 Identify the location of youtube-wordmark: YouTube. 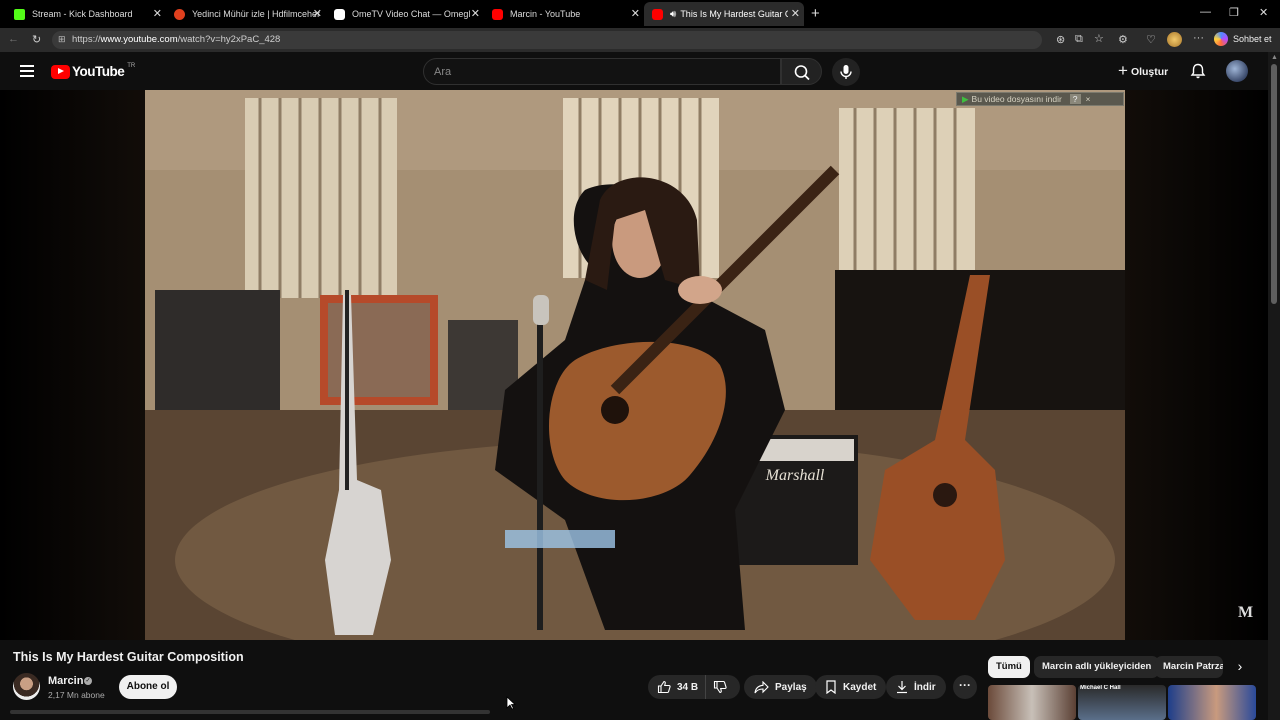
(98, 71).